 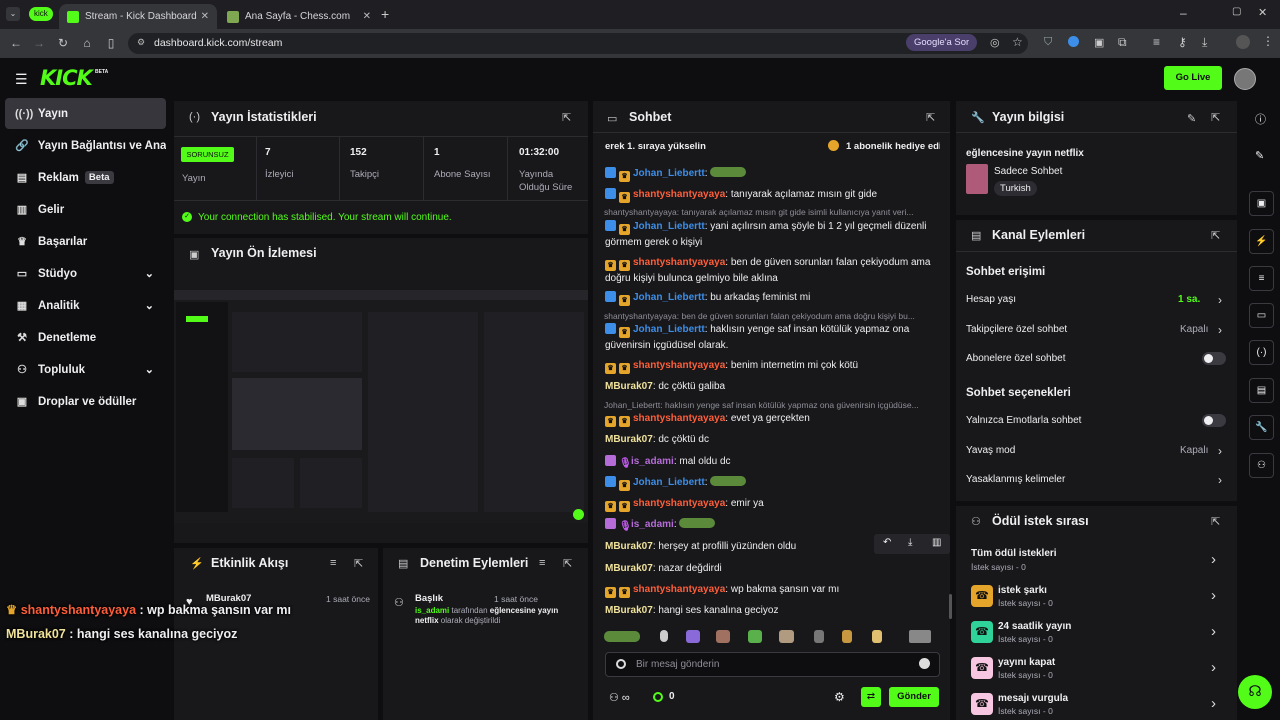 I want to click on forward-icon: →, so click(x=39, y=43).